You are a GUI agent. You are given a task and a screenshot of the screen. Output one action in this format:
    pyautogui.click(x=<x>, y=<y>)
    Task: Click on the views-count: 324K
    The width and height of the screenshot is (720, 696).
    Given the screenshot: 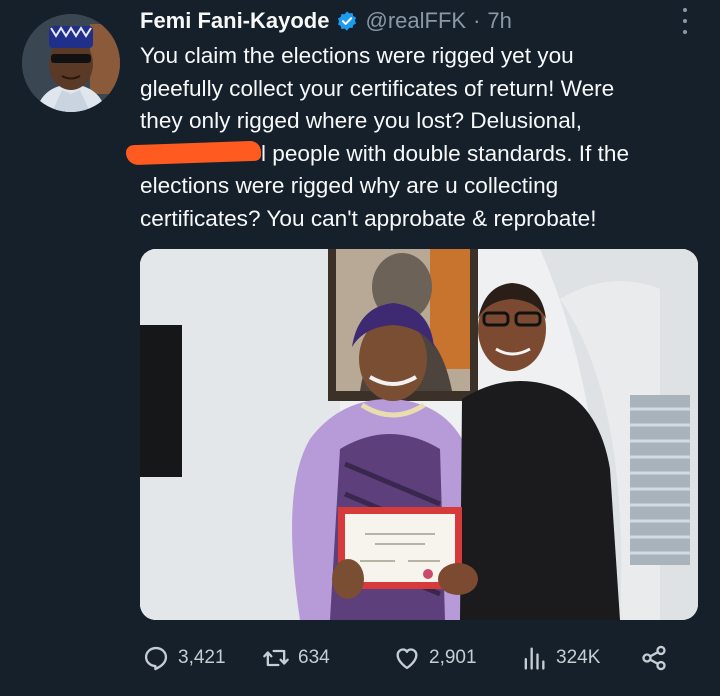 What is the action you would take?
    pyautogui.click(x=578, y=657)
    